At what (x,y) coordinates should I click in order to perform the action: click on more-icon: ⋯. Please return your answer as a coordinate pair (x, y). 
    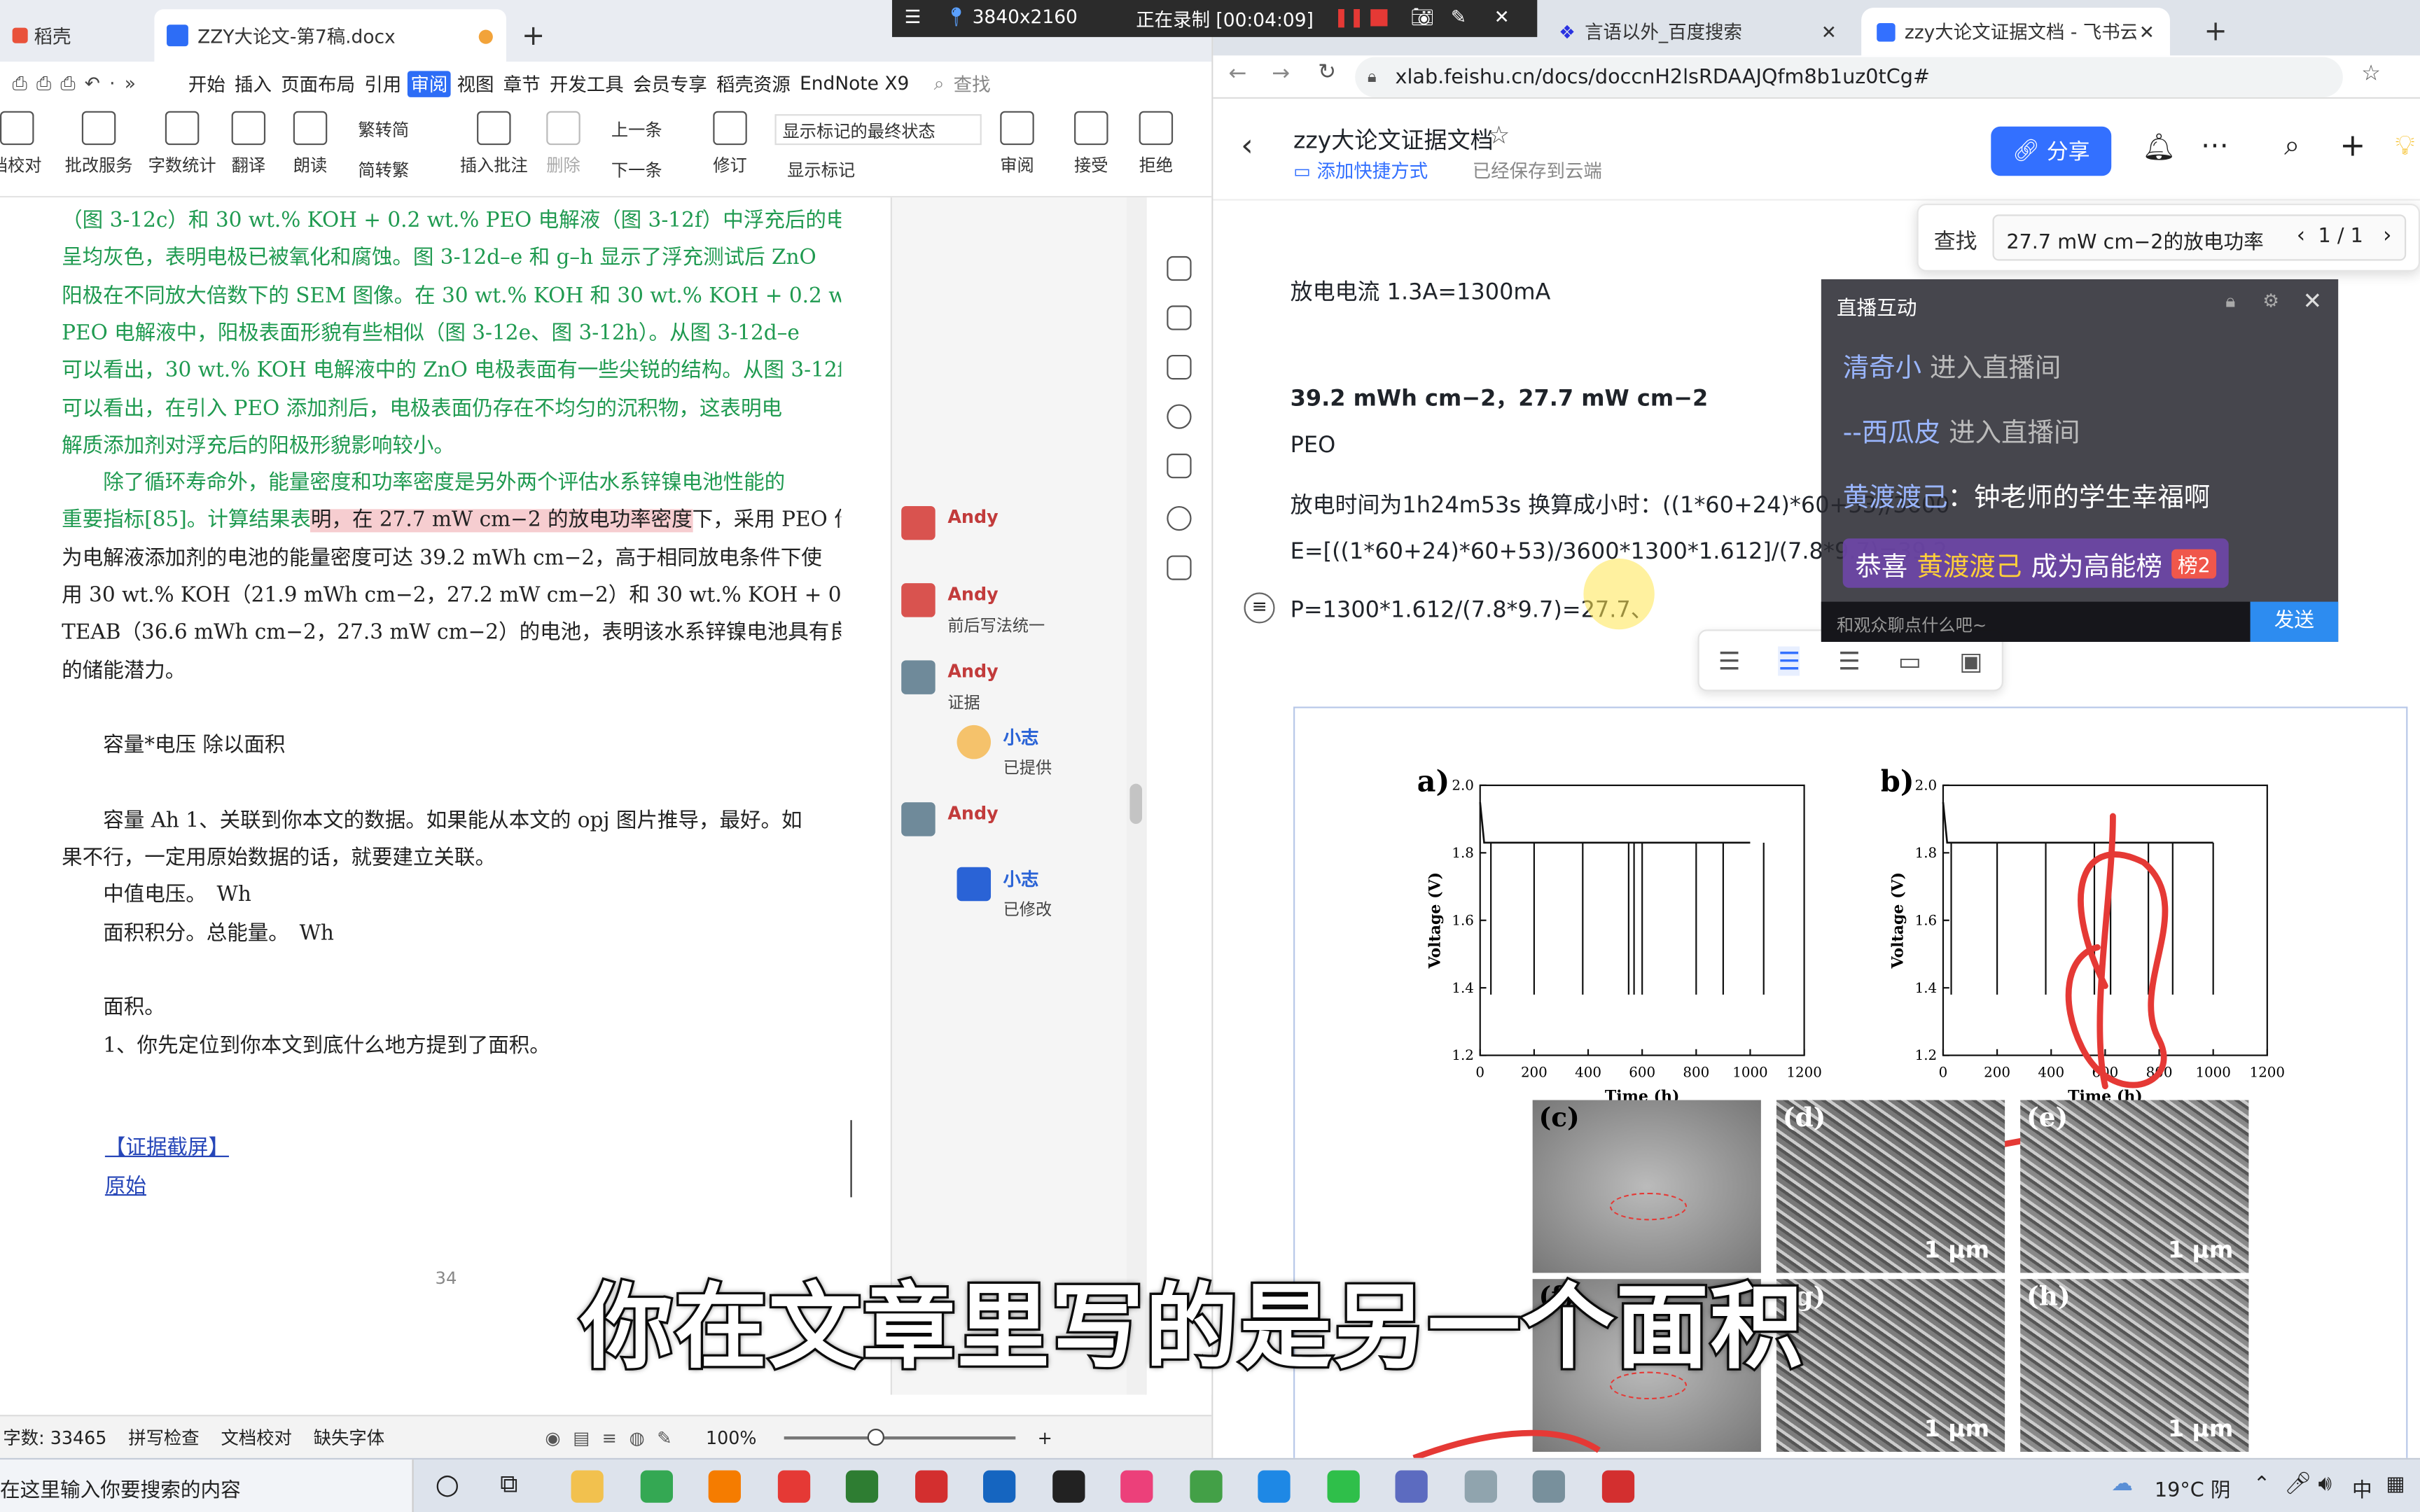
    Looking at the image, I should click on (2215, 146).